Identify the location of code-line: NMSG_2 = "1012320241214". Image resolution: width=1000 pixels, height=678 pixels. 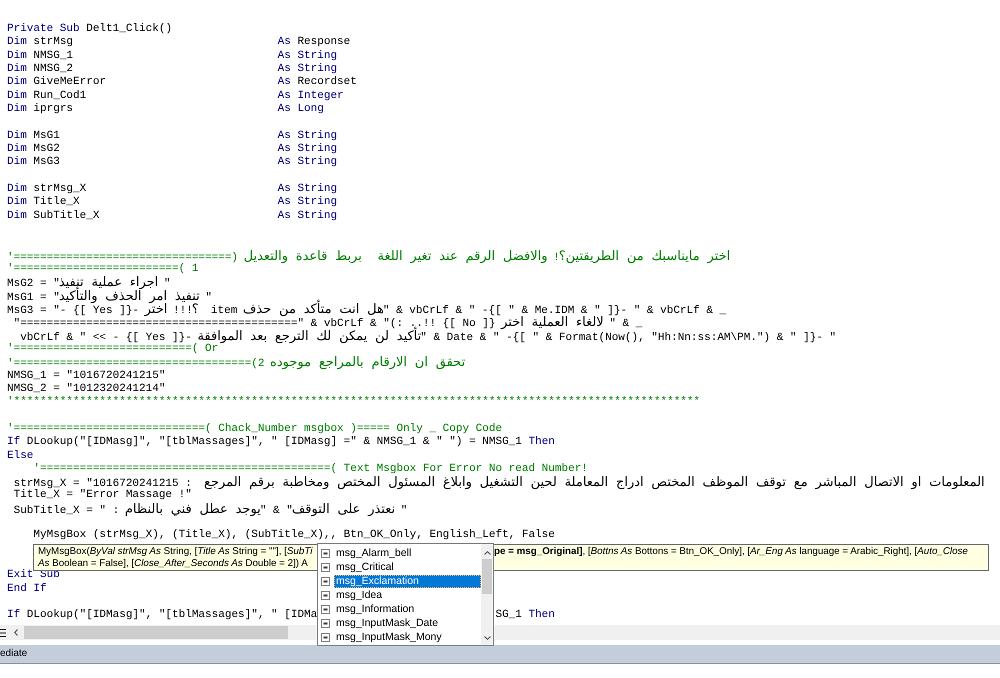
(86, 389).